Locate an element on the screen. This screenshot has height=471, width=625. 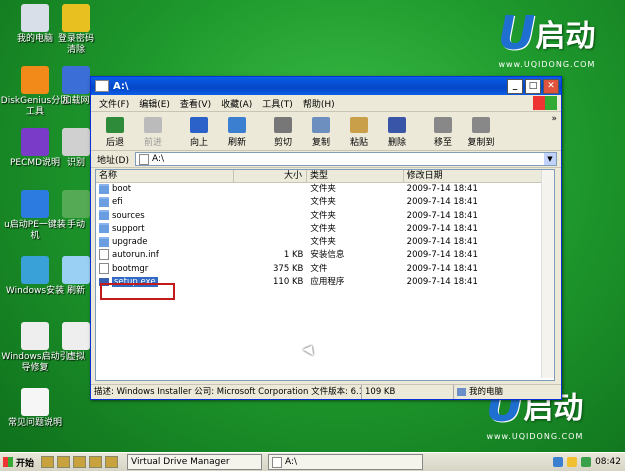
toolbar: 后退 前进 向上 刷新 剪切 复制 粘贴 删除 移至 复制到 » is located at coordinates (326, 131).